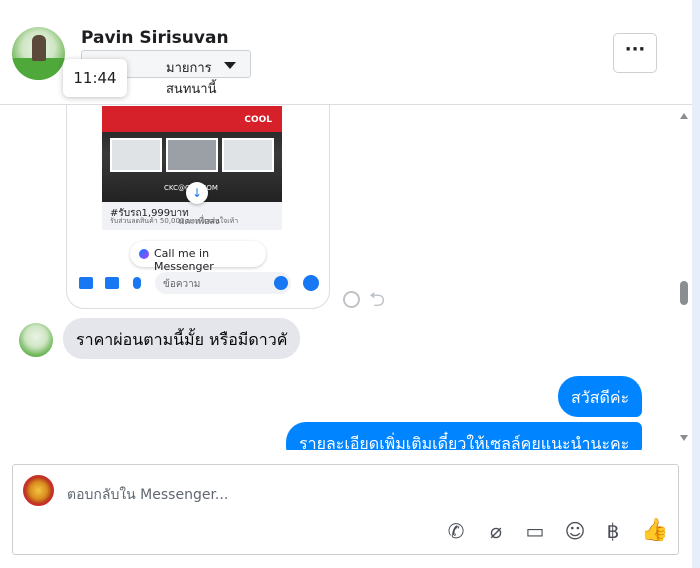  I want to click on camera-icon, so click(86, 283).